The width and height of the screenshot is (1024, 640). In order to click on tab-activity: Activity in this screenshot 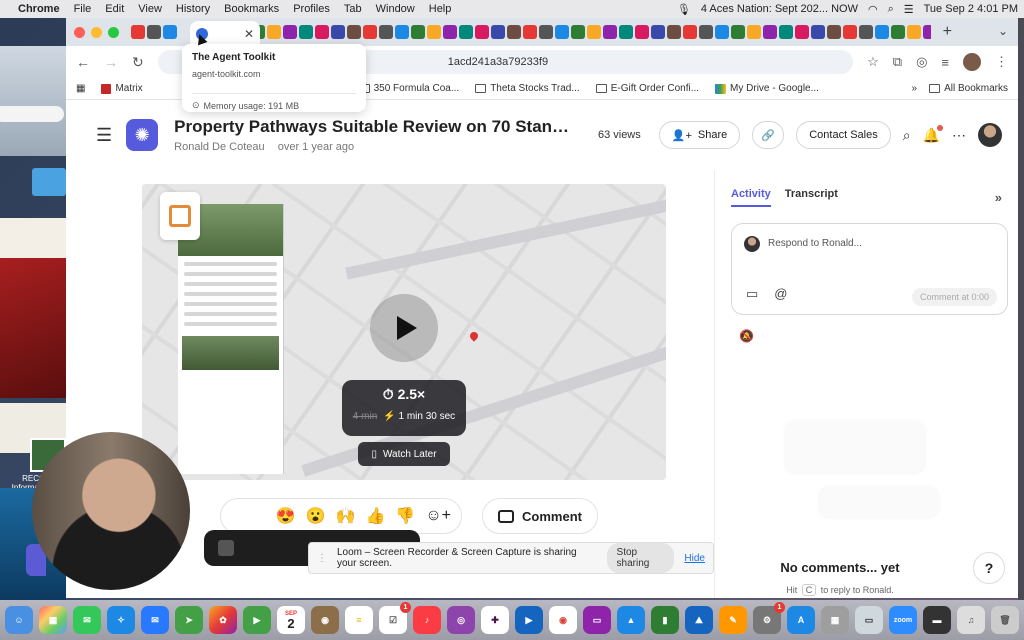, I will do `click(751, 197)`.